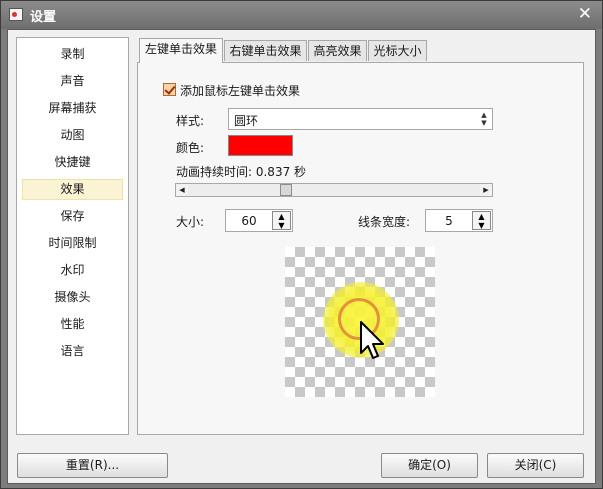  Describe the element at coordinates (190, 148) in the screenshot. I see `color-label: 颜色:` at that location.